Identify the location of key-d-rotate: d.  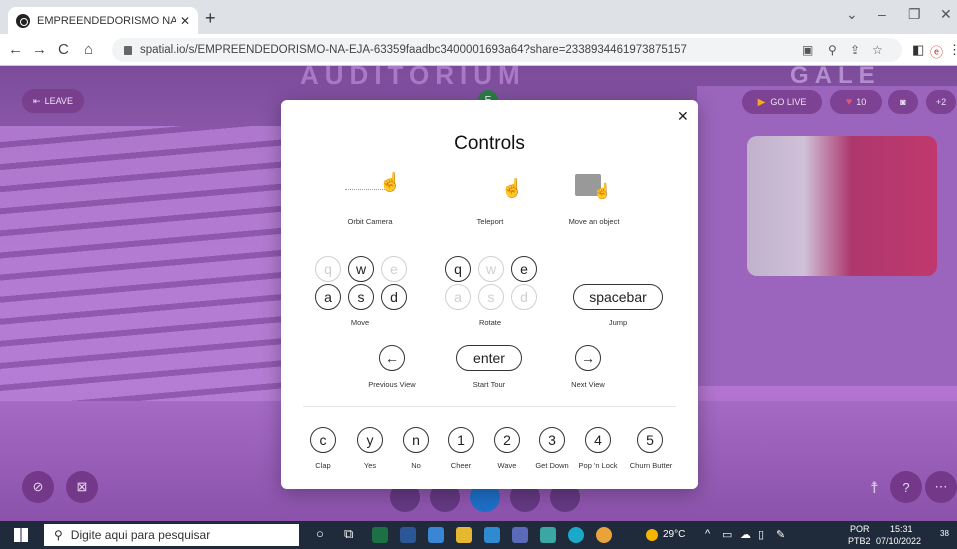
(524, 297).